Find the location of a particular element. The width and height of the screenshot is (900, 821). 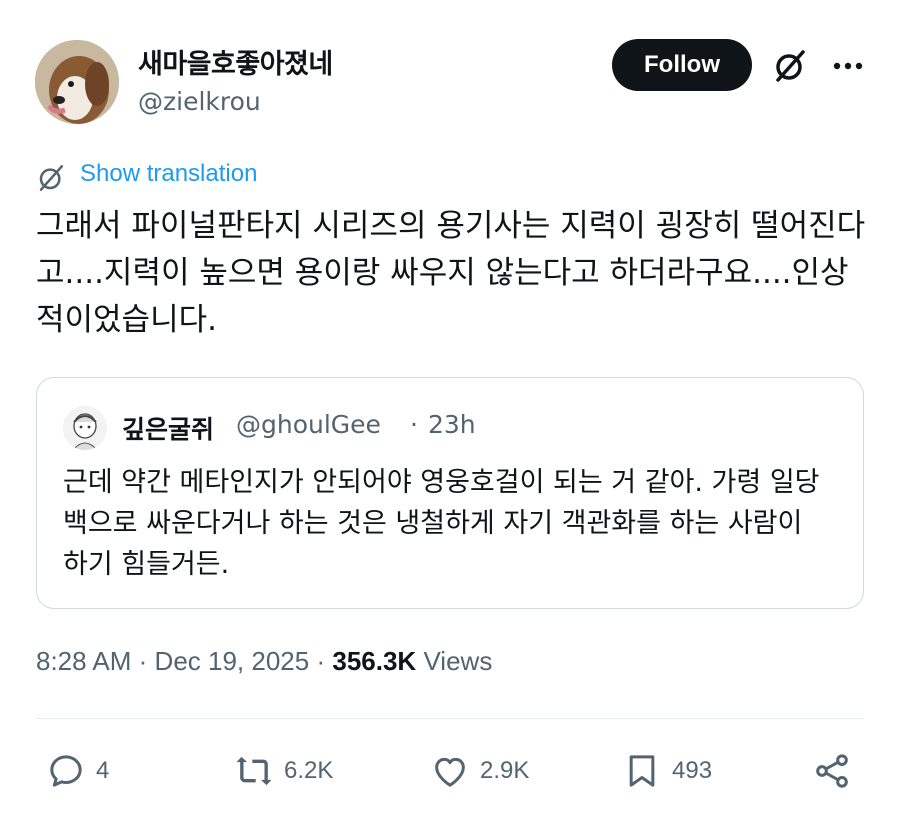

like-icon is located at coordinates (450, 772).